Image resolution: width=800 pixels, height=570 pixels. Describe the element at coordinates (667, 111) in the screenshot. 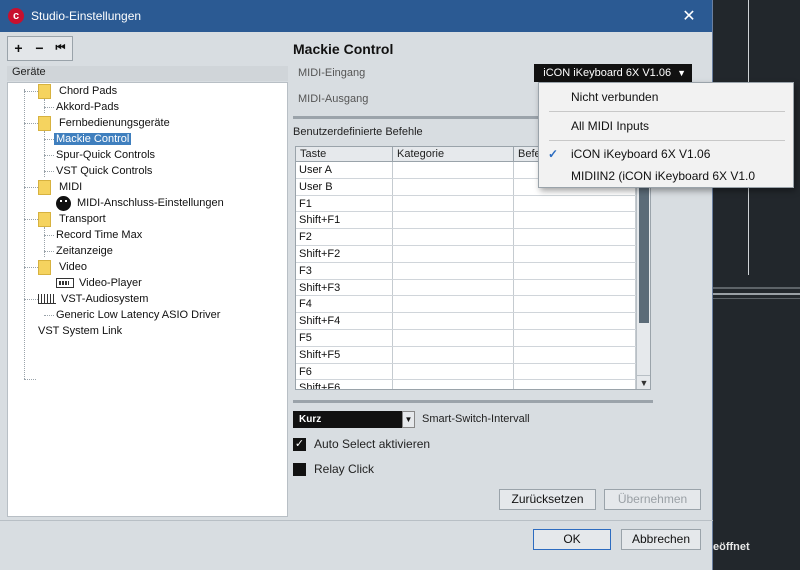

I see `menu-separator` at that location.